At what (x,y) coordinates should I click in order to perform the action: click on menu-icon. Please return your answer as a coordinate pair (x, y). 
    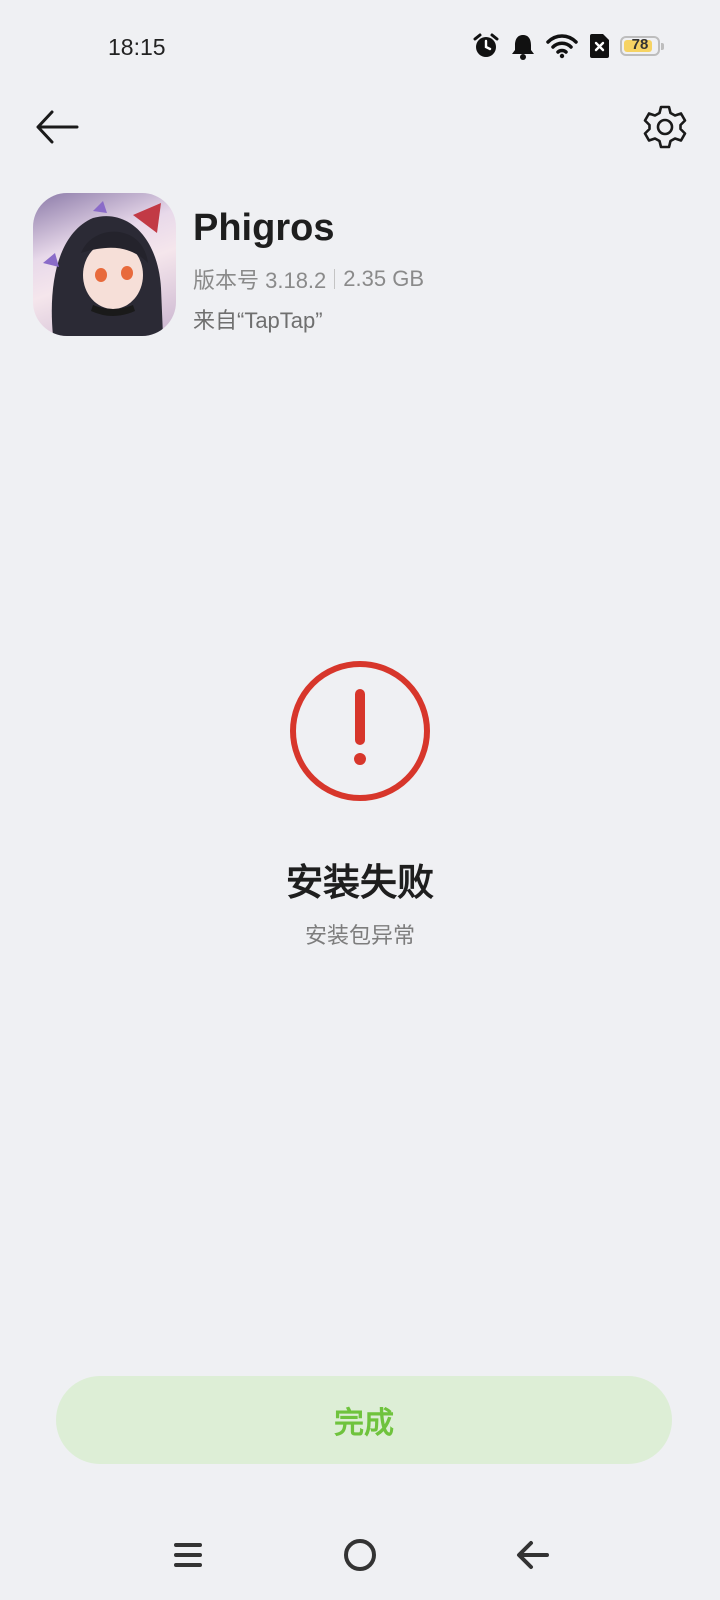
    Looking at the image, I should click on (188, 1555).